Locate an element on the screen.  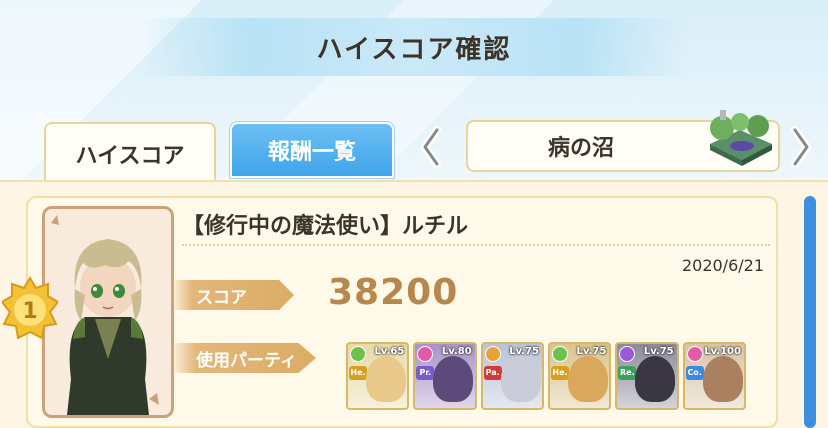
page-title: ハイスコア確認 is located at coordinates (414, 49).